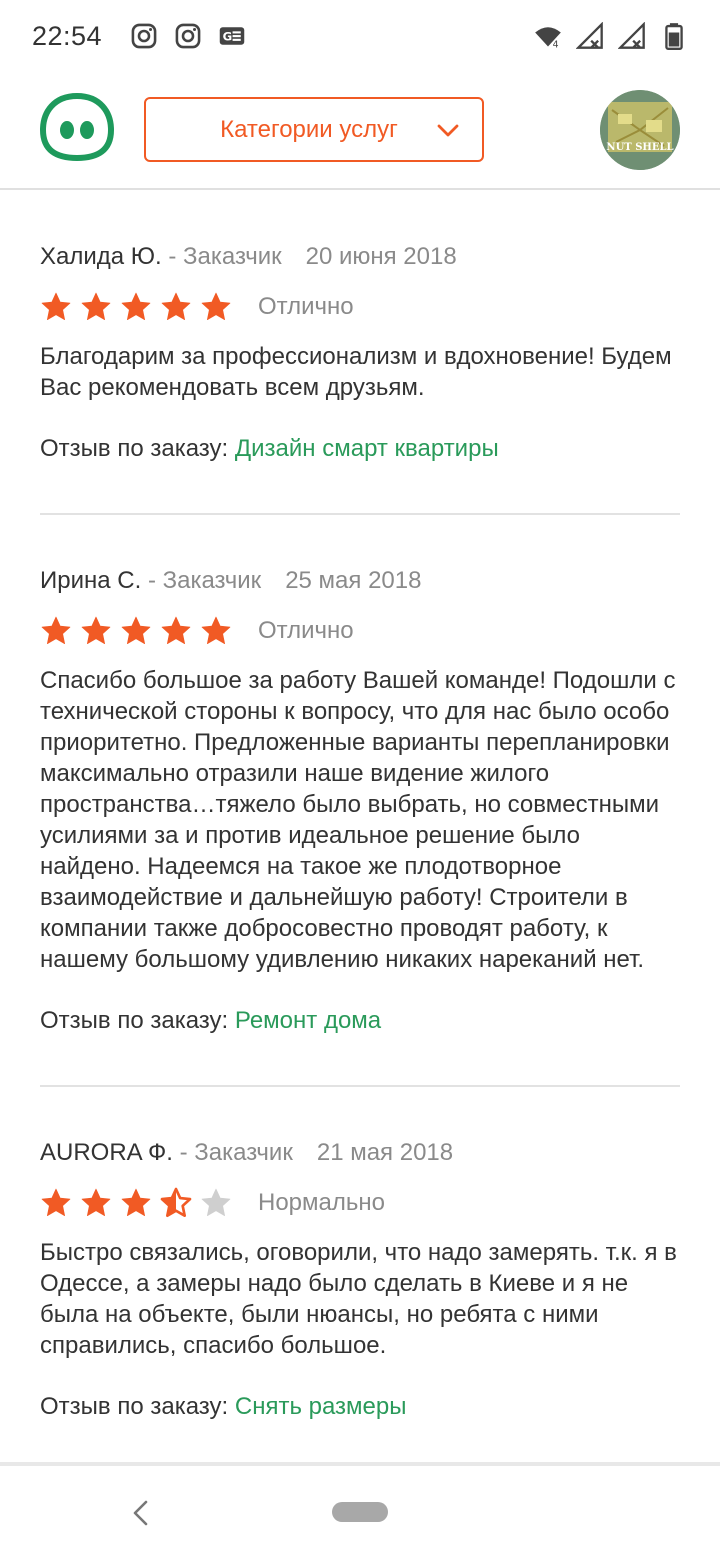 This screenshot has height=1560, width=720. Describe the element at coordinates (360, 36) in the screenshot. I see `status-bar: 22:54 G 4` at that location.